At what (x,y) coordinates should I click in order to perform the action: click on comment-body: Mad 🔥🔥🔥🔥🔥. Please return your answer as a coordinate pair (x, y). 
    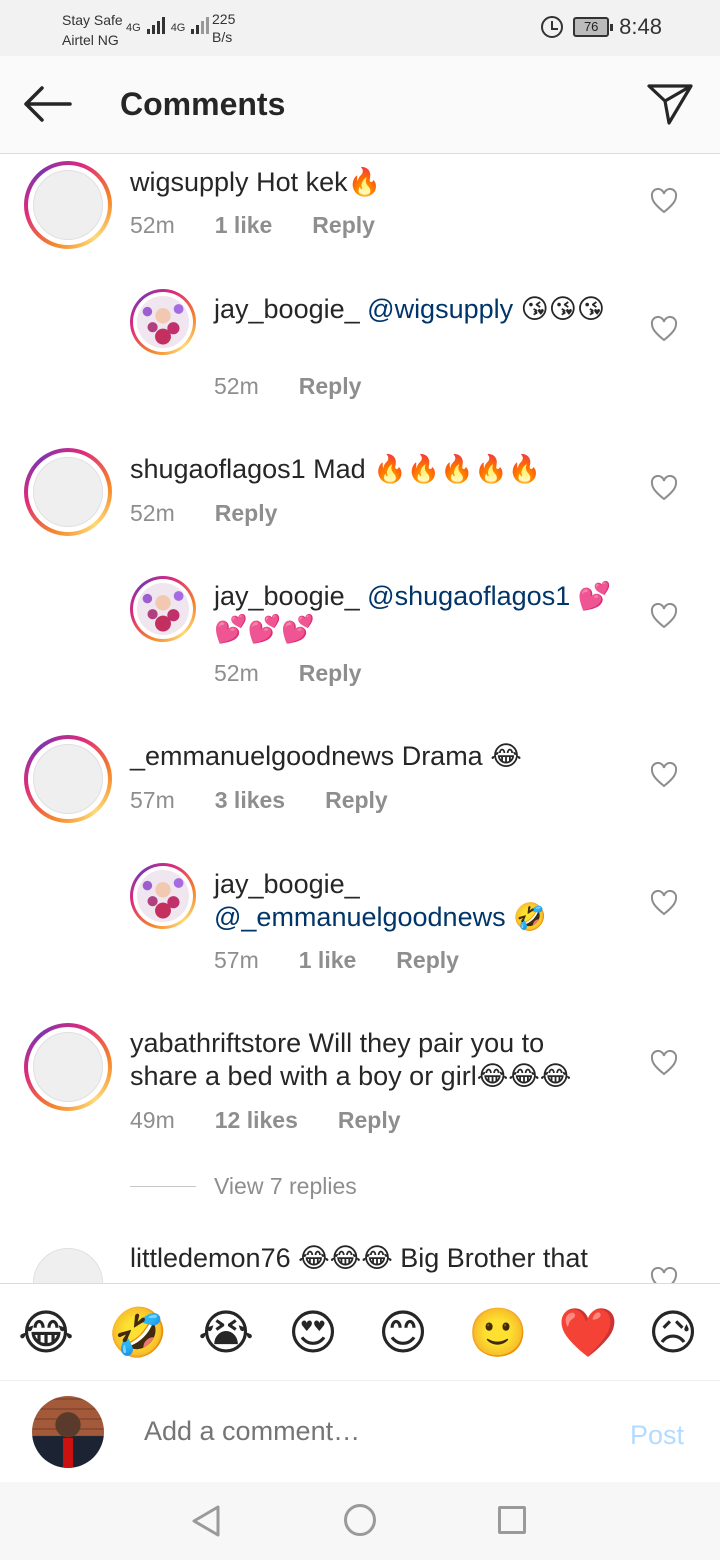
    Looking at the image, I should click on (423, 469).